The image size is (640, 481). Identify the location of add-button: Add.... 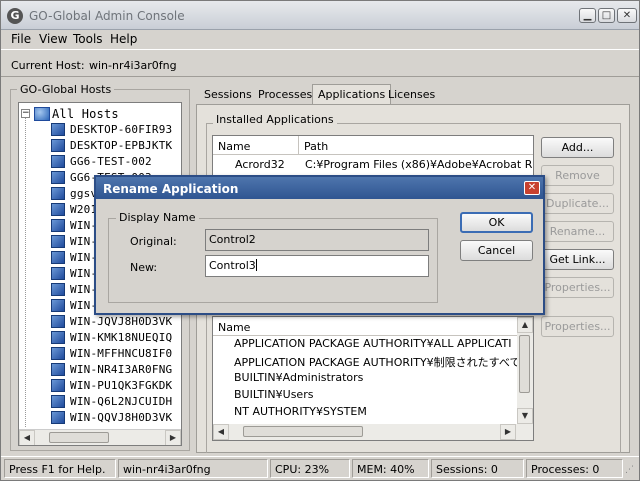
(577, 147).